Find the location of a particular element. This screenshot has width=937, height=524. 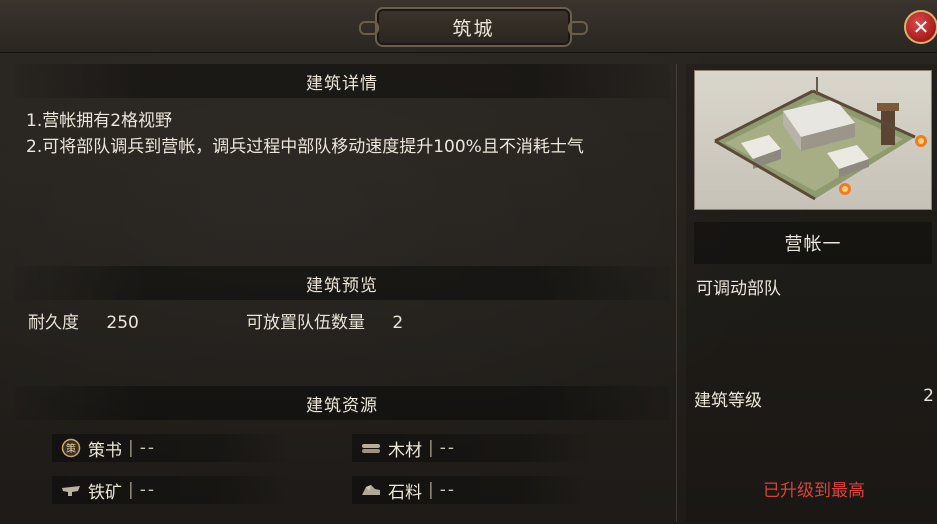

resource-label: 铁矿 is located at coordinates (105, 492).